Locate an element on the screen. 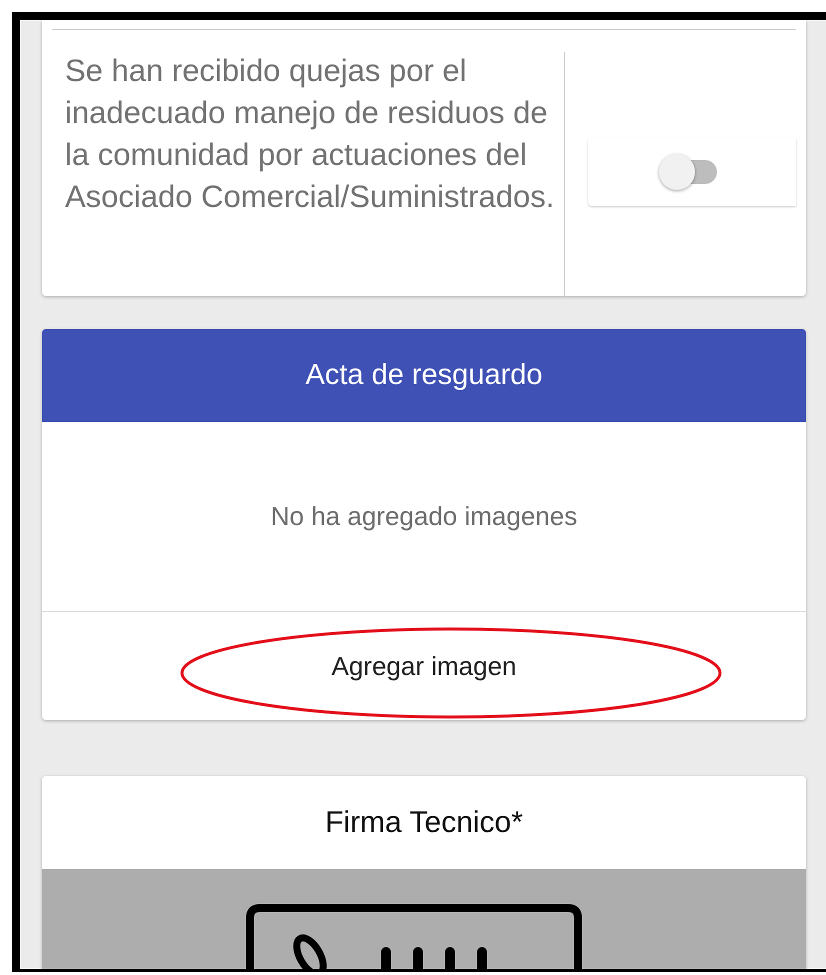 The image size is (826, 975). signature-pad is located at coordinates (424, 919).